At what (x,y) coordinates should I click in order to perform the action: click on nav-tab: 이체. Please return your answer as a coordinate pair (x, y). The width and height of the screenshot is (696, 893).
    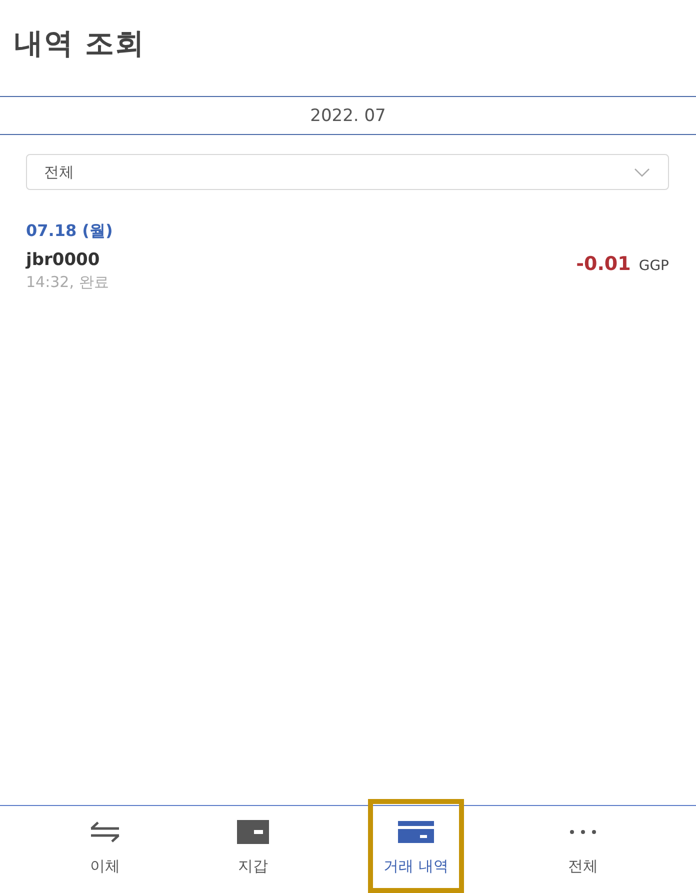
    Looking at the image, I should click on (105, 846).